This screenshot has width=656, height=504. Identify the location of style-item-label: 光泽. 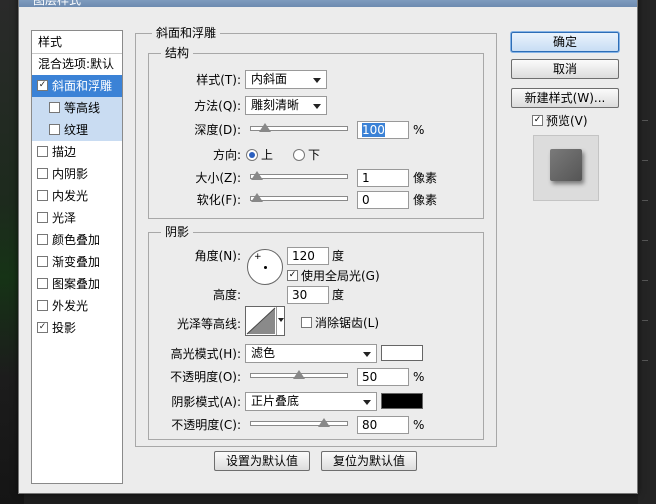
(64, 218).